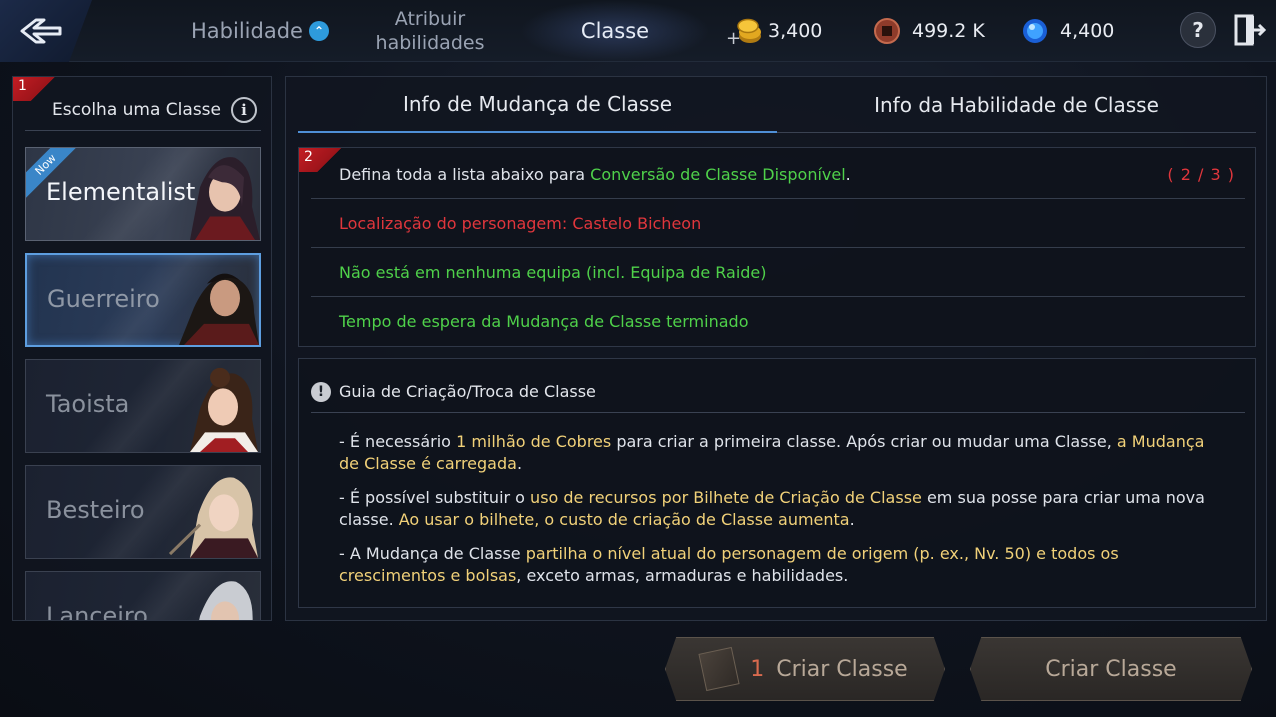 The image size is (1276, 717). I want to click on tab-class-skill-info-label: Info da Habilidade de Classe, so click(1016, 105).